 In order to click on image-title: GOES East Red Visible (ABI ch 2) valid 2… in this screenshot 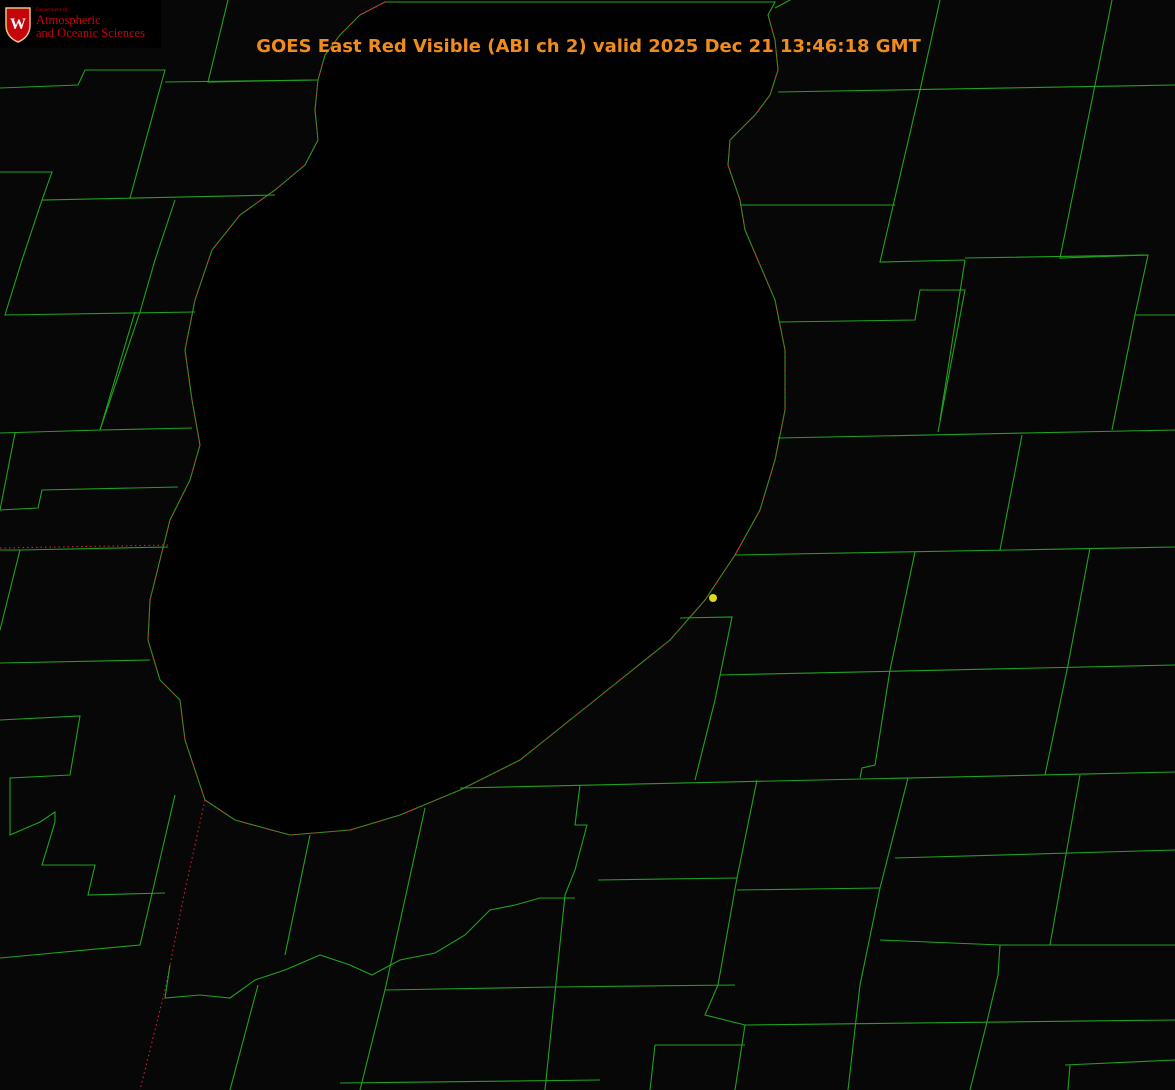, I will do `click(588, 46)`.